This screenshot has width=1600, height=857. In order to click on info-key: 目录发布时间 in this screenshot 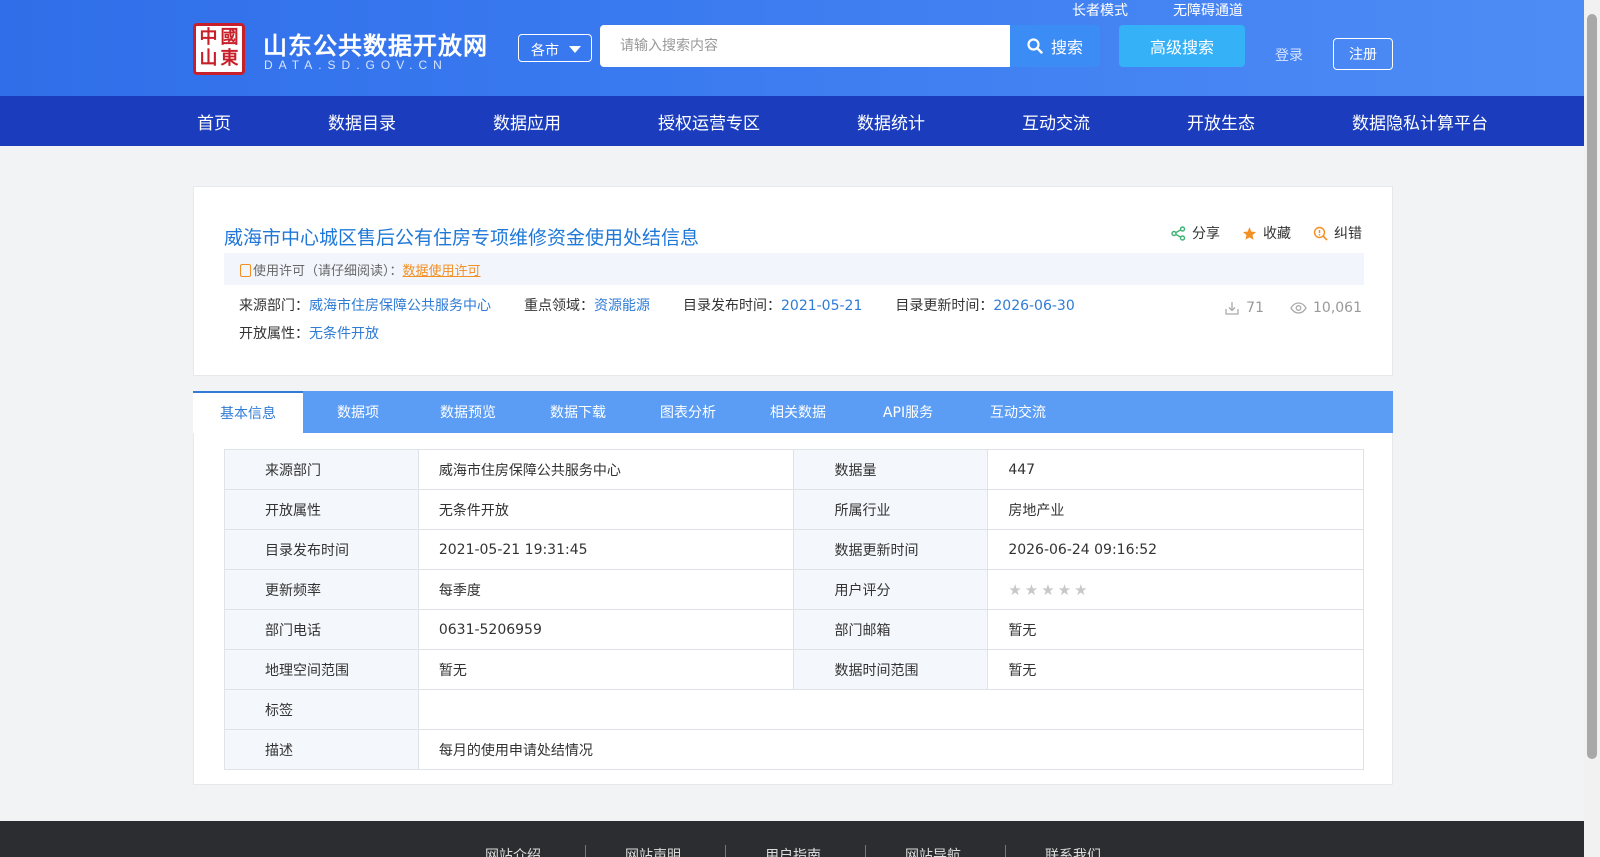, I will do `click(321, 549)`.